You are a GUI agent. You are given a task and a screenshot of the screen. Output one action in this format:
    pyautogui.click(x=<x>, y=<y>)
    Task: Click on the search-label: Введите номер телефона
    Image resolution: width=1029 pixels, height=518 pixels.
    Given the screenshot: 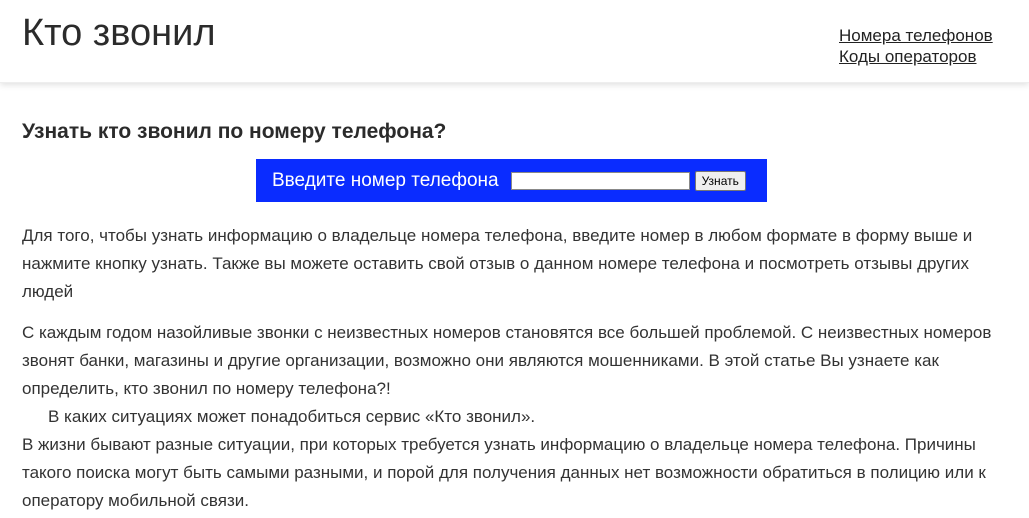 What is the action you would take?
    pyautogui.click(x=385, y=180)
    